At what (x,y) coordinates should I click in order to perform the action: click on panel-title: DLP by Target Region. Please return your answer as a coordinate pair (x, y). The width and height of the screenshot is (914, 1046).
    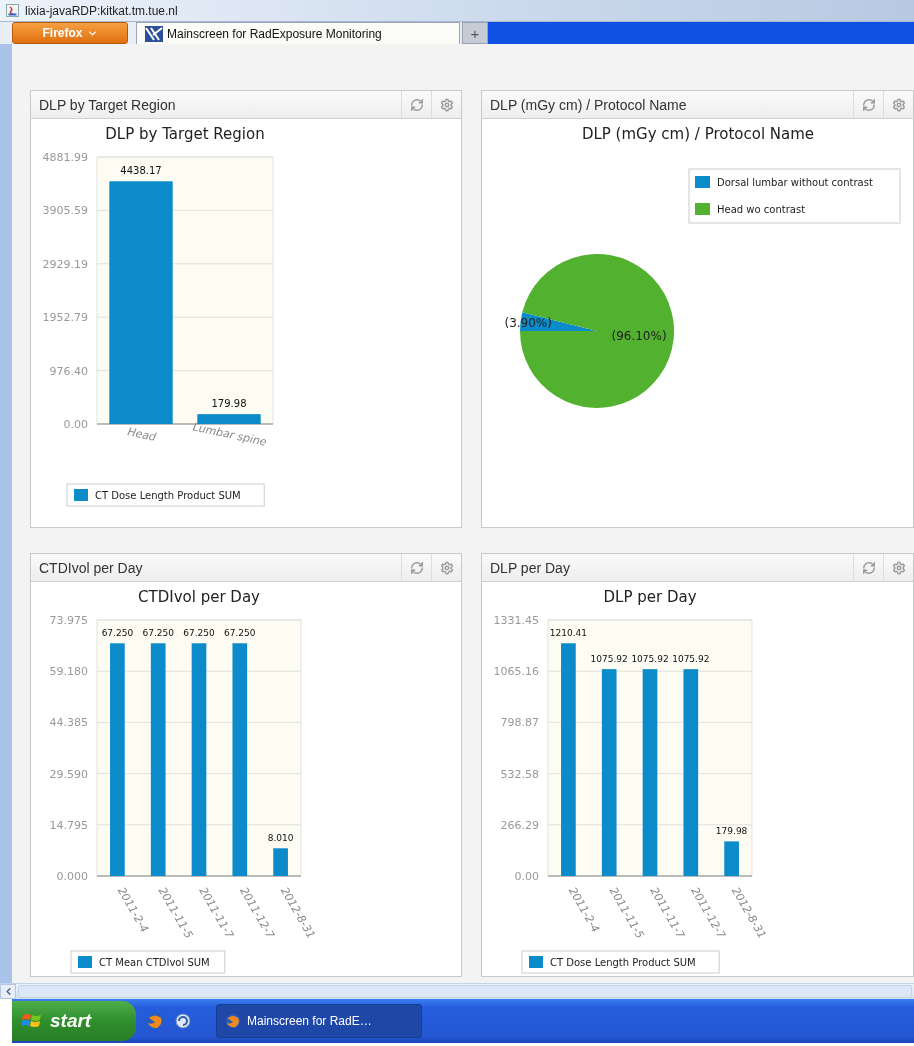
    Looking at the image, I should click on (107, 104).